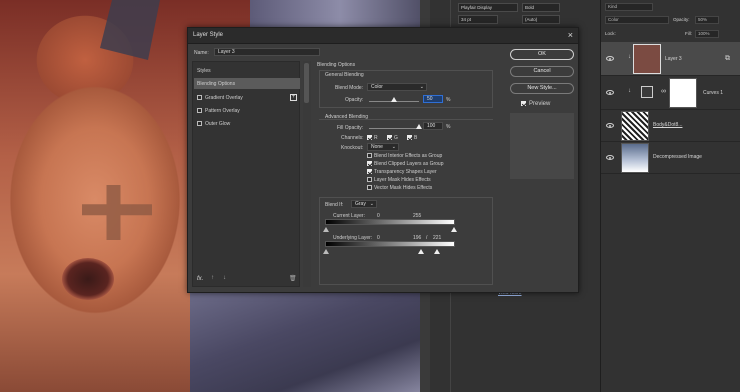  What do you see at coordinates (326, 251) in the screenshot?
I see `underlying-low-handle` at bounding box center [326, 251].